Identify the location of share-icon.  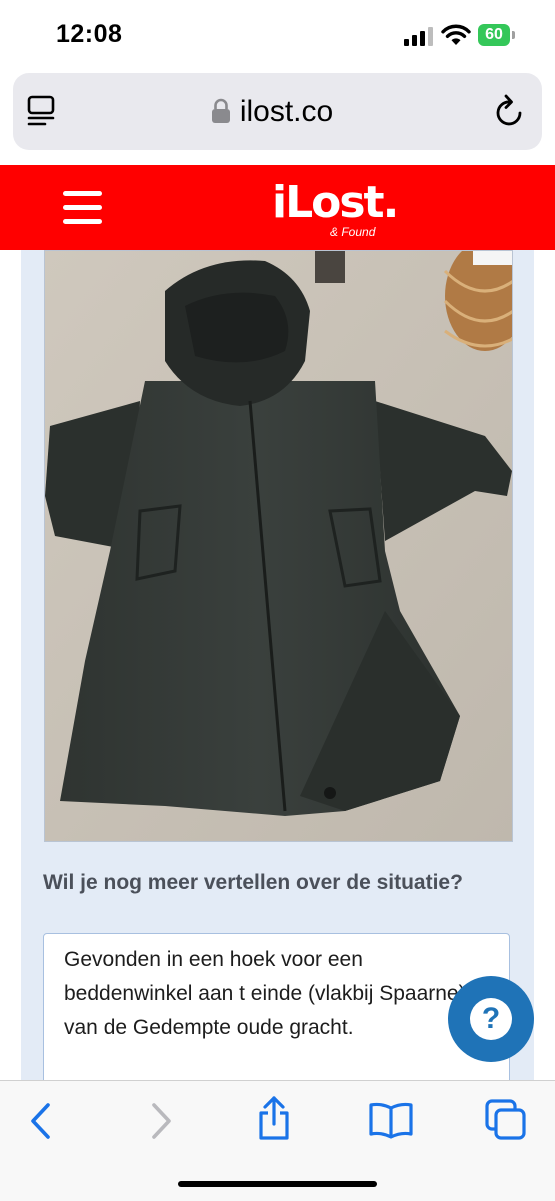
(274, 1118).